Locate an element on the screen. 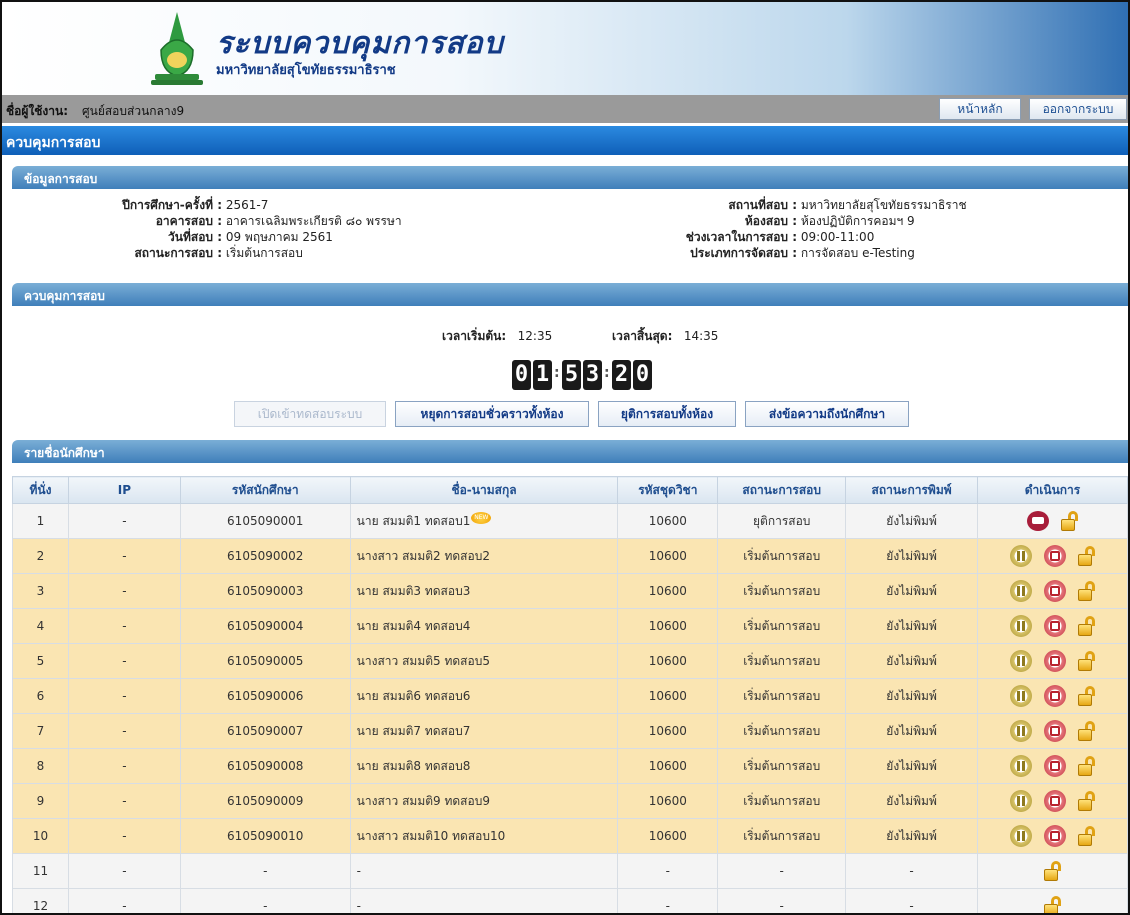  student-id-cell-text: - is located at coordinates (265, 906).